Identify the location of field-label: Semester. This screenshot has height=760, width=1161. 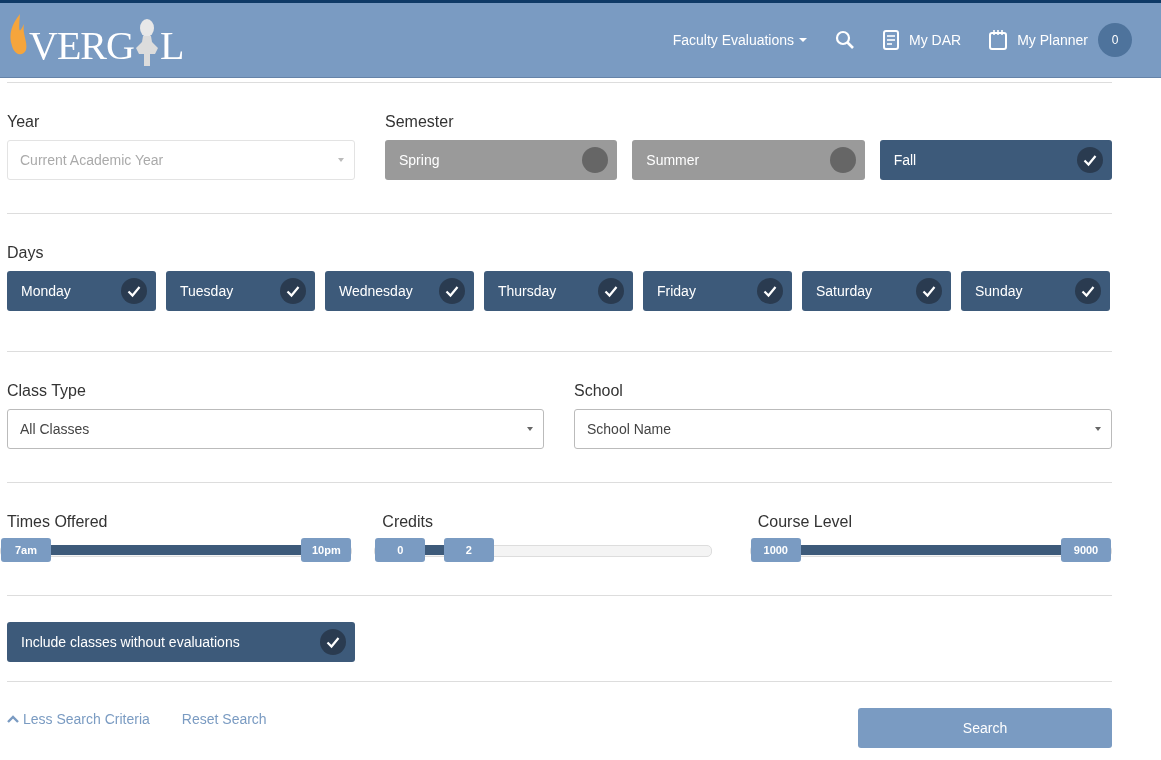
(420, 122).